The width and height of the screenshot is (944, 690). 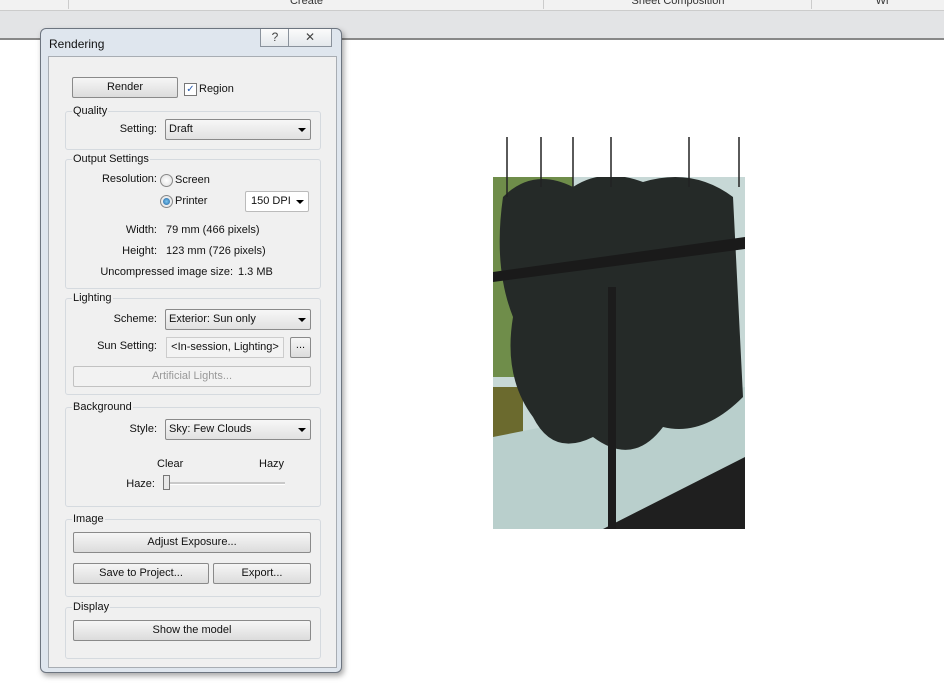 What do you see at coordinates (139, 251) in the screenshot?
I see `height-label: Height:` at bounding box center [139, 251].